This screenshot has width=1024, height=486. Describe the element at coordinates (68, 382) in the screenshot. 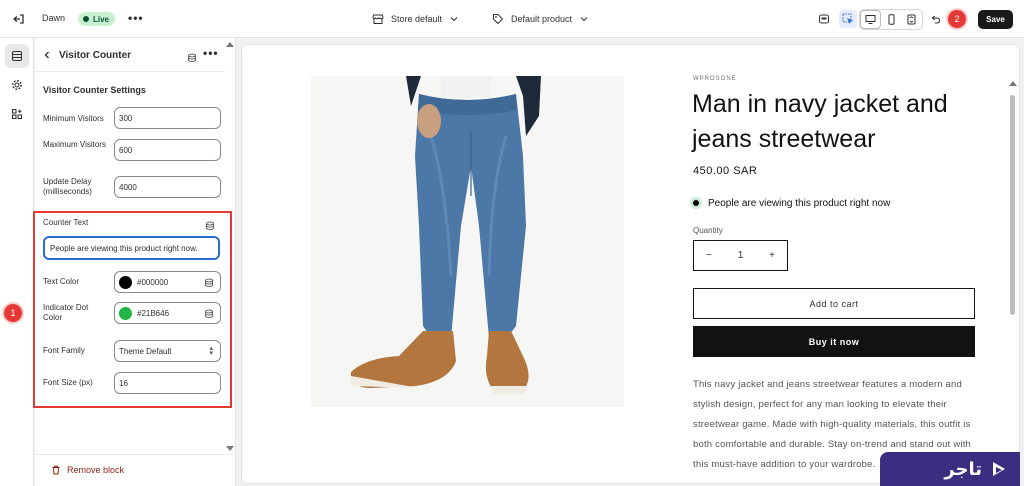

I see `font-size-label: Font Size (px)` at that location.